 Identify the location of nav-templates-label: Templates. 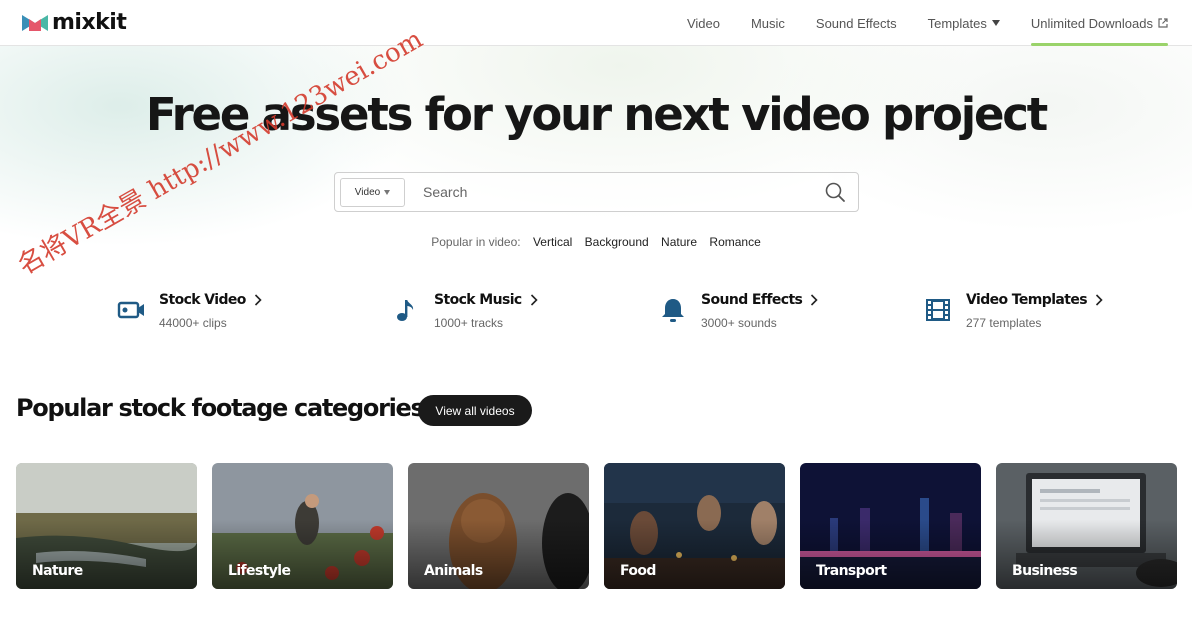
(957, 23).